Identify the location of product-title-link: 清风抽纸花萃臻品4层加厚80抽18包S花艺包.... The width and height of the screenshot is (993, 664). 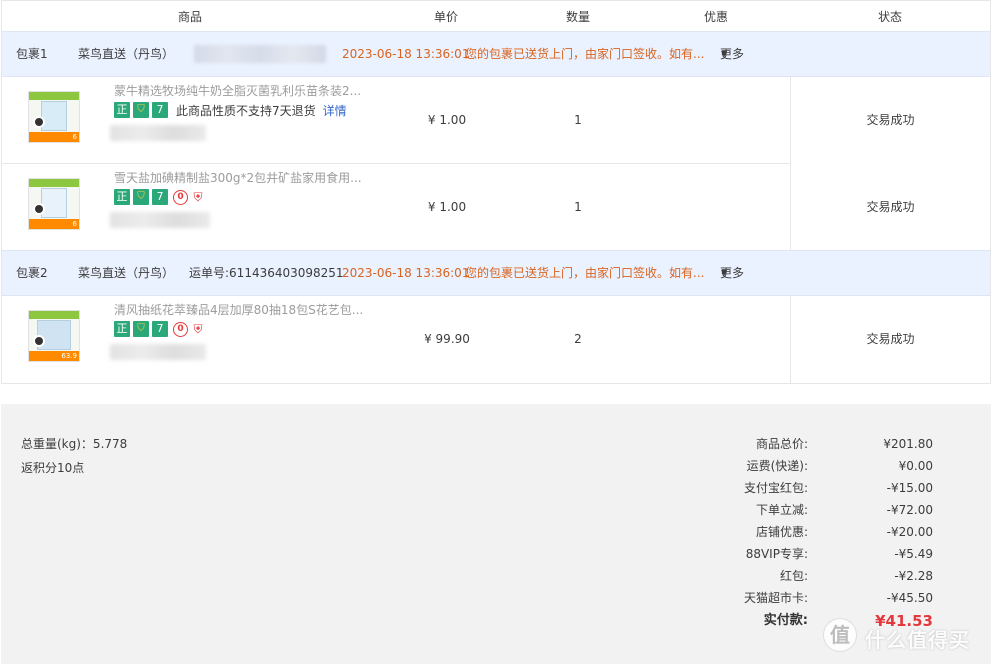
(238, 310).